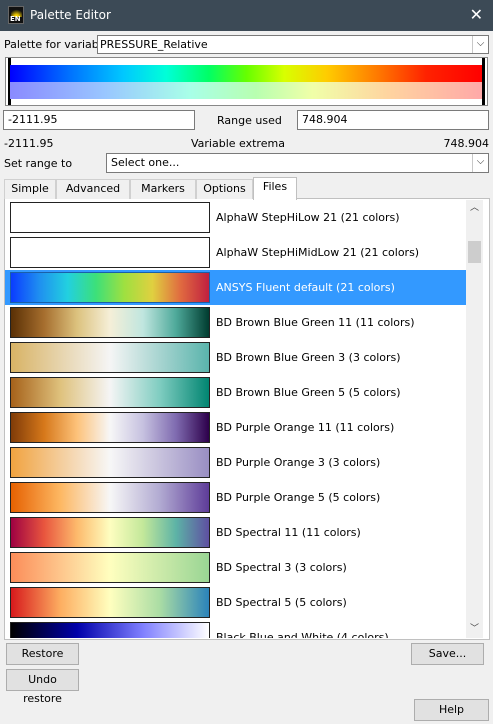  What do you see at coordinates (476, 14) in the screenshot?
I see `close-icon: ✕` at bounding box center [476, 14].